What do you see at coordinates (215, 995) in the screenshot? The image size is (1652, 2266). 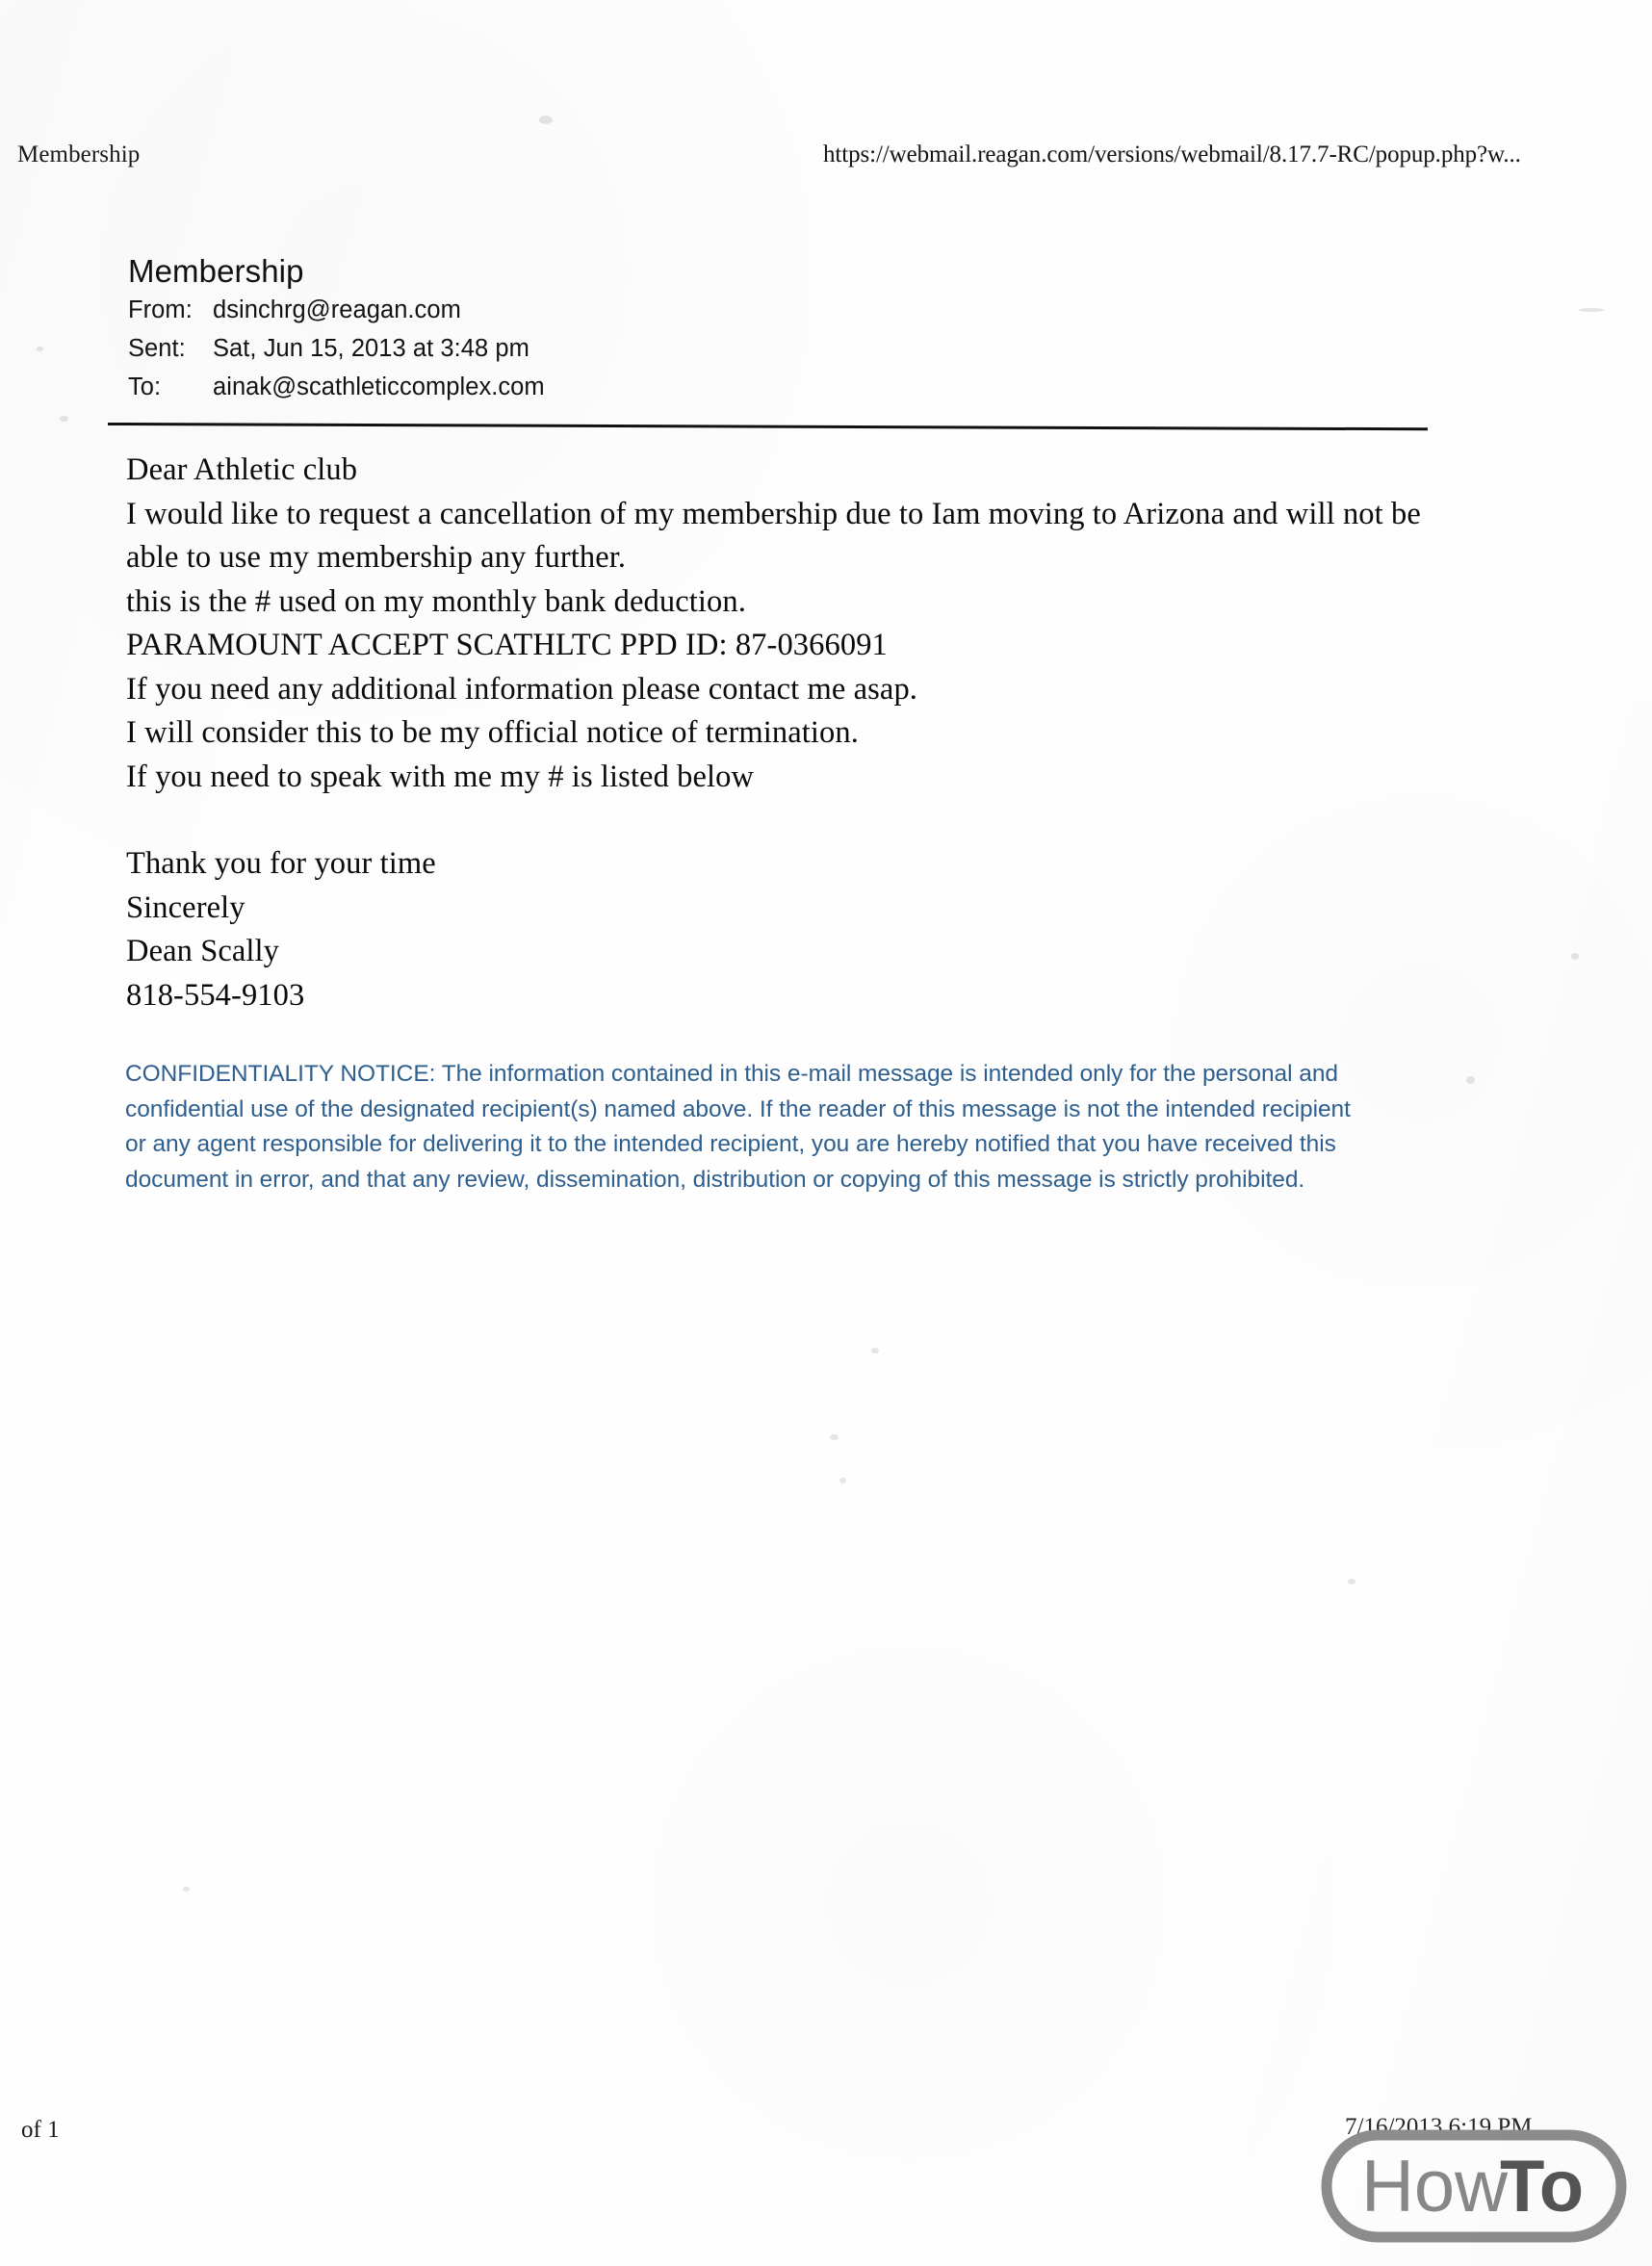 I see `sender-phone: 818-554-9103` at bounding box center [215, 995].